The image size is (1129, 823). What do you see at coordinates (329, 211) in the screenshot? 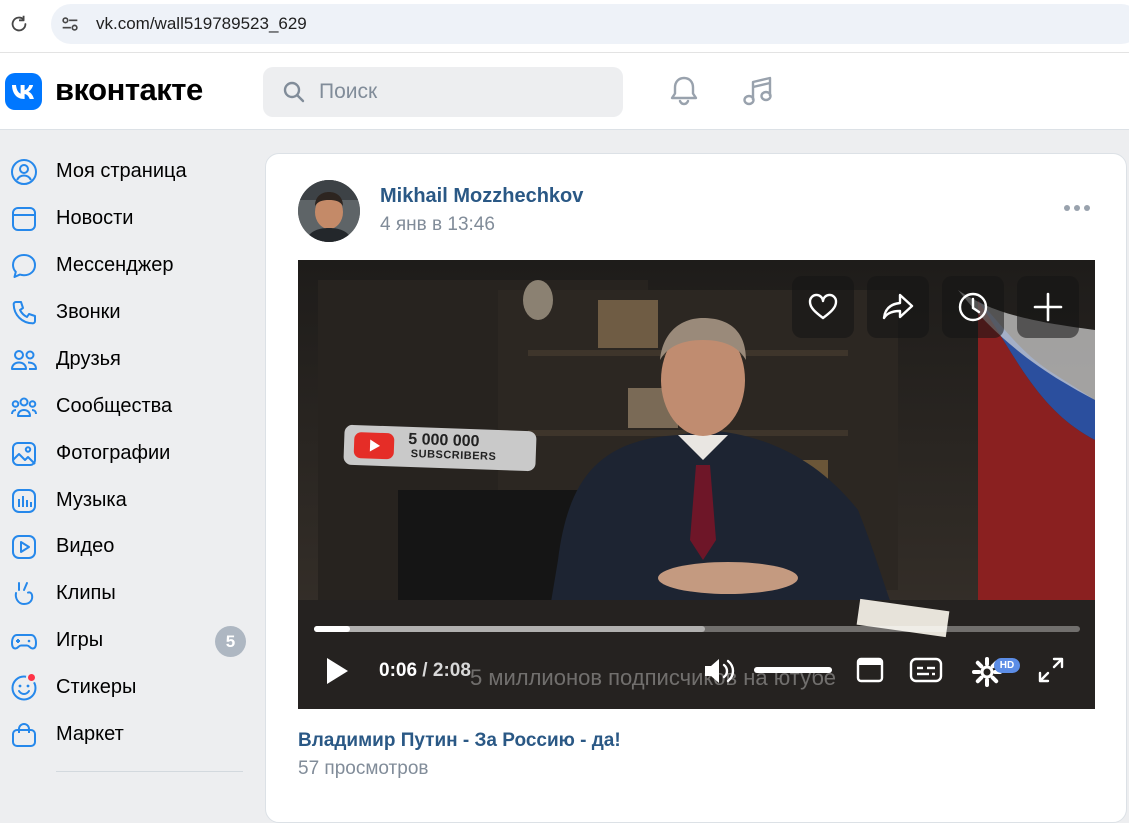
I see `author-avatar` at bounding box center [329, 211].